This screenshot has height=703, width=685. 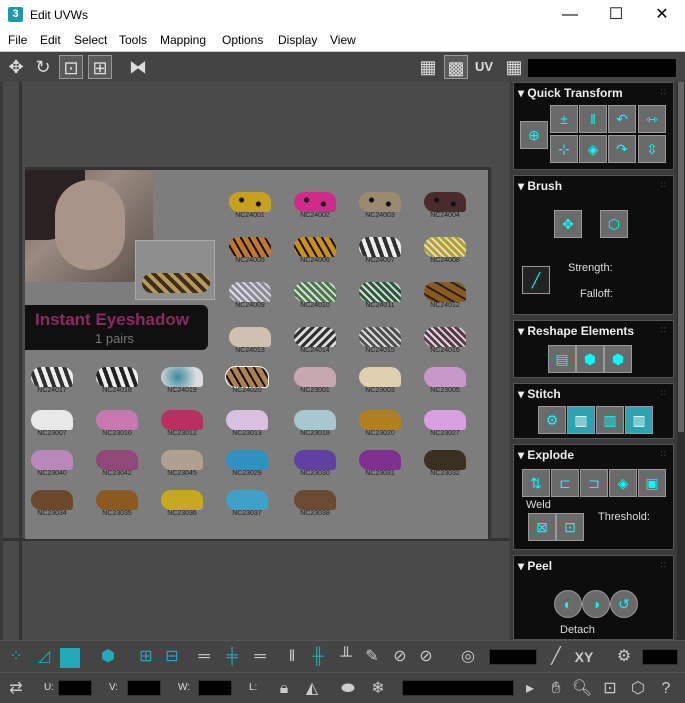 I want to click on quick-peel-icon: ◐, so click(x=568, y=604).